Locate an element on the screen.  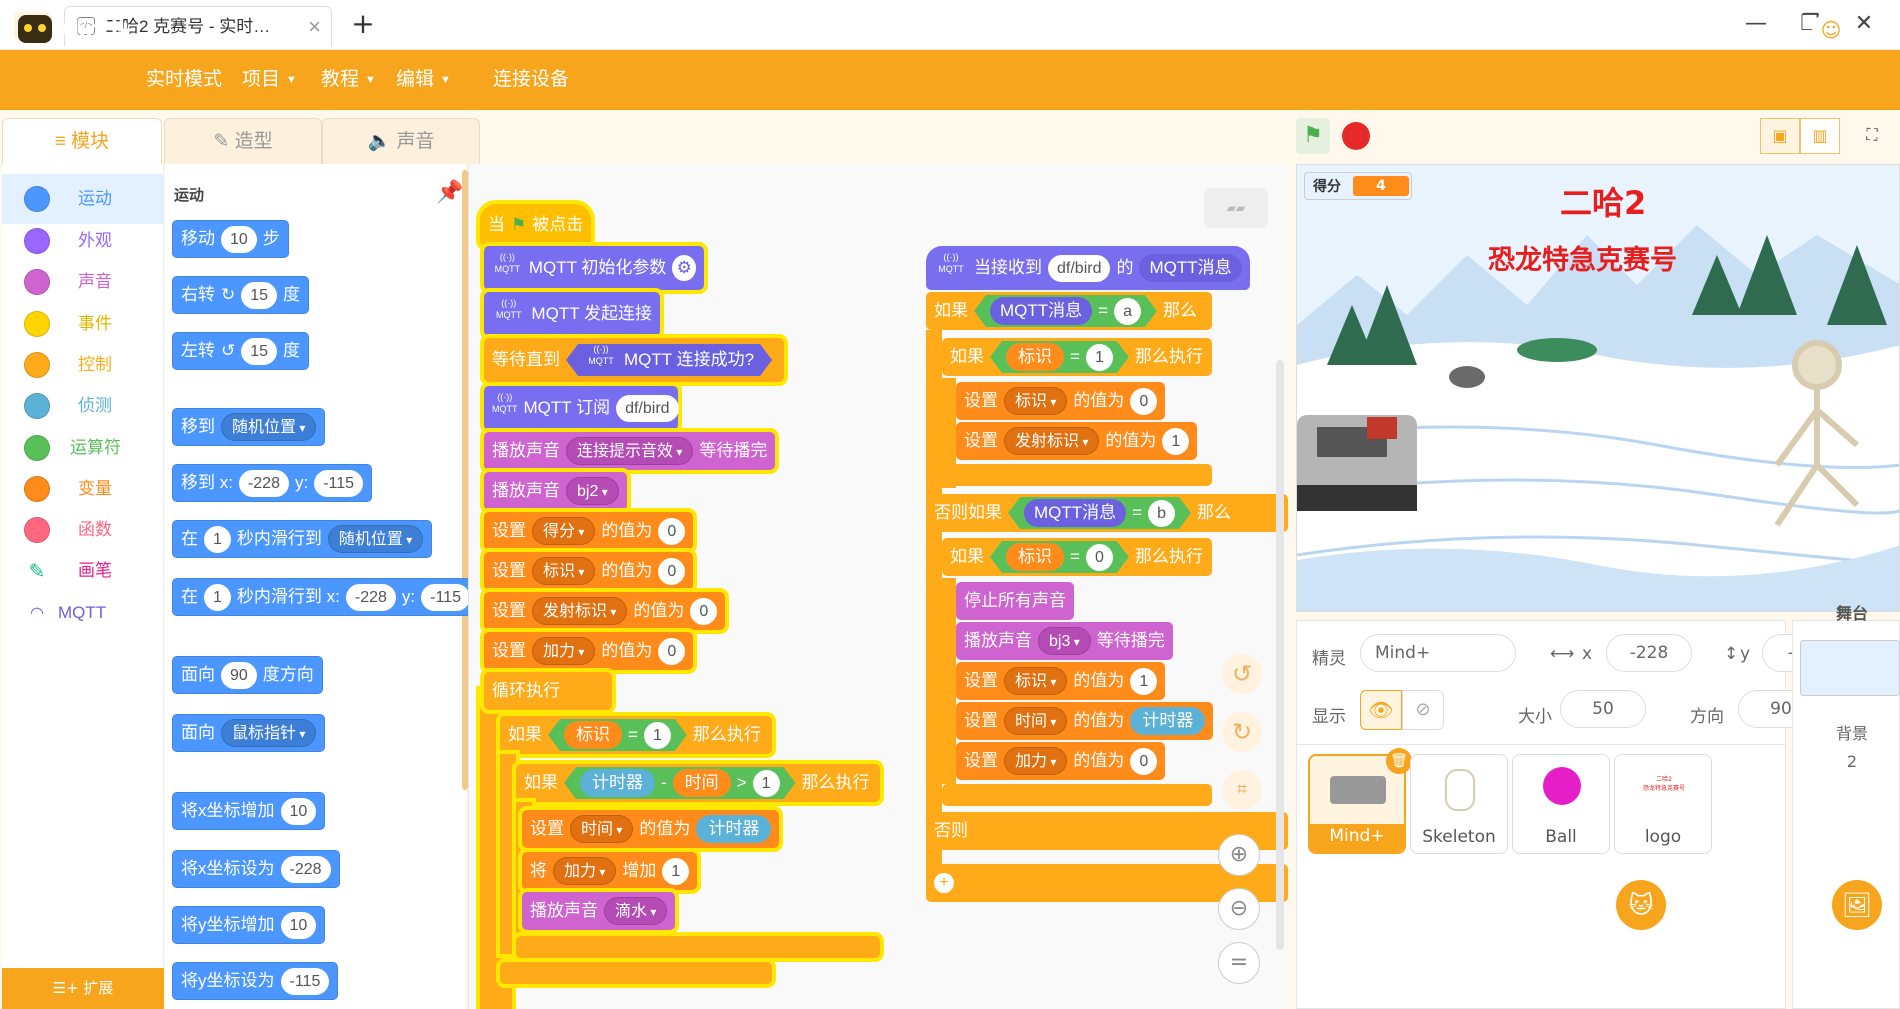
tab-blocks: ≡ 模块 is located at coordinates (82, 141).